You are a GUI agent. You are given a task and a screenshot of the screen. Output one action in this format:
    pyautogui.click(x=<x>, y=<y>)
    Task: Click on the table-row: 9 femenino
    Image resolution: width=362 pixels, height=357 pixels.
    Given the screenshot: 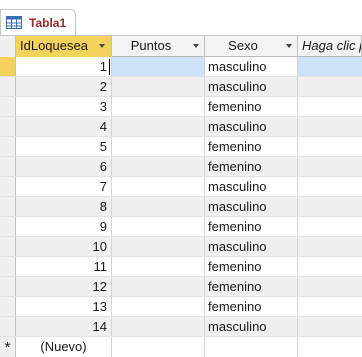 What is the action you would take?
    pyautogui.click(x=181, y=227)
    